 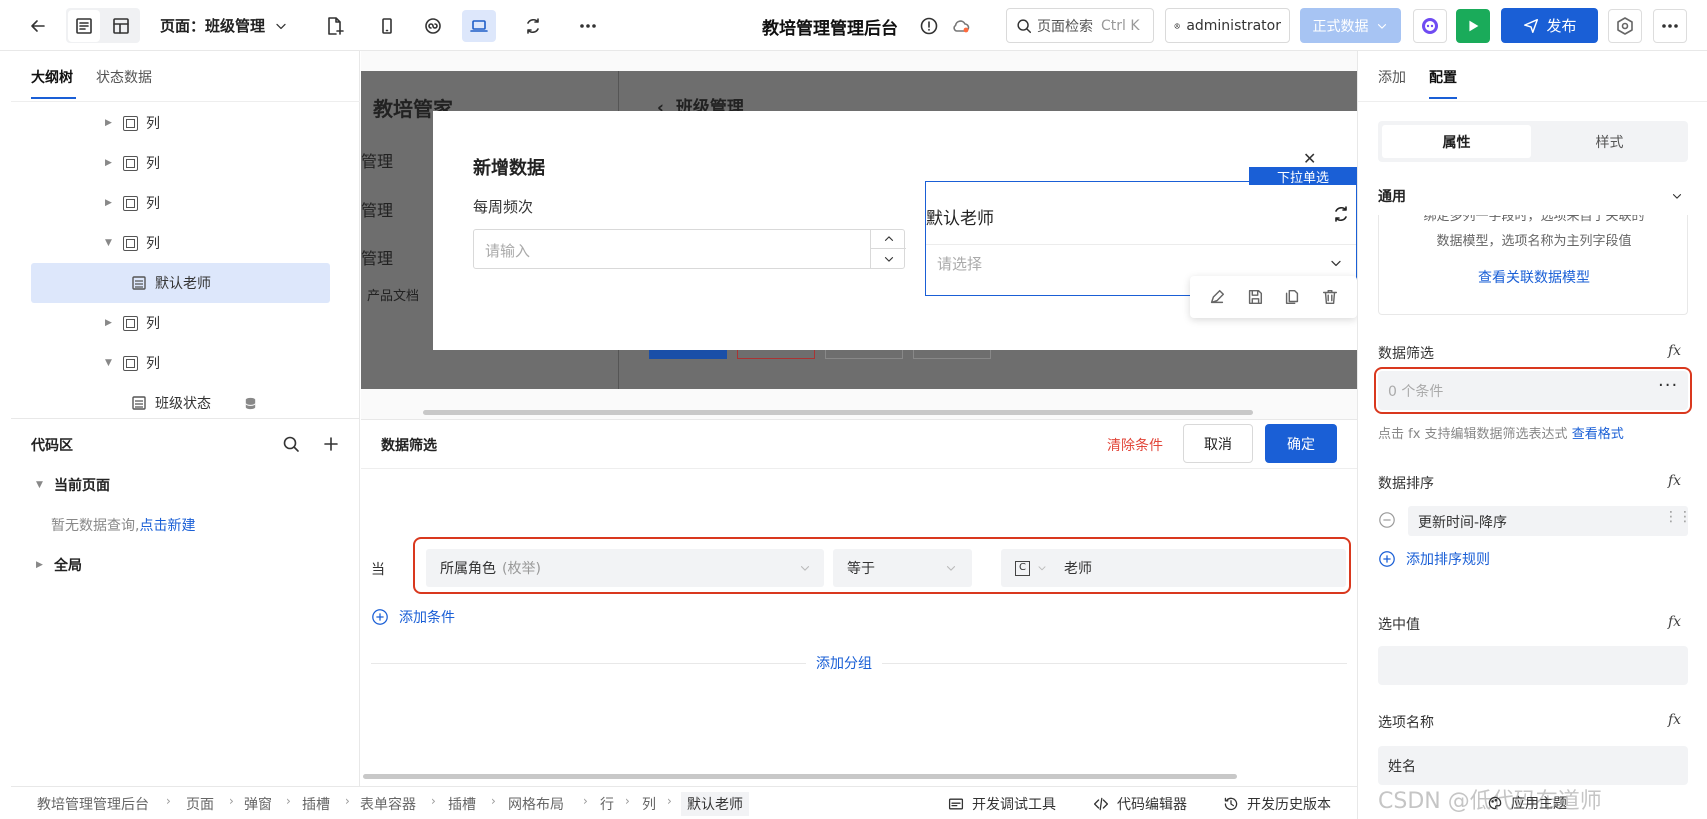 What do you see at coordinates (38, 26) in the screenshot?
I see `back-arrow-icon` at bounding box center [38, 26].